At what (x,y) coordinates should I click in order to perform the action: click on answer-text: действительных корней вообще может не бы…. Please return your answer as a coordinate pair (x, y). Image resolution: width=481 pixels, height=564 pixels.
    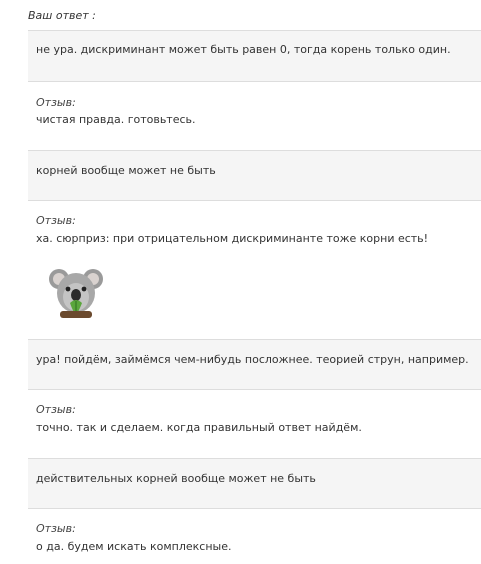
    Looking at the image, I should click on (176, 478).